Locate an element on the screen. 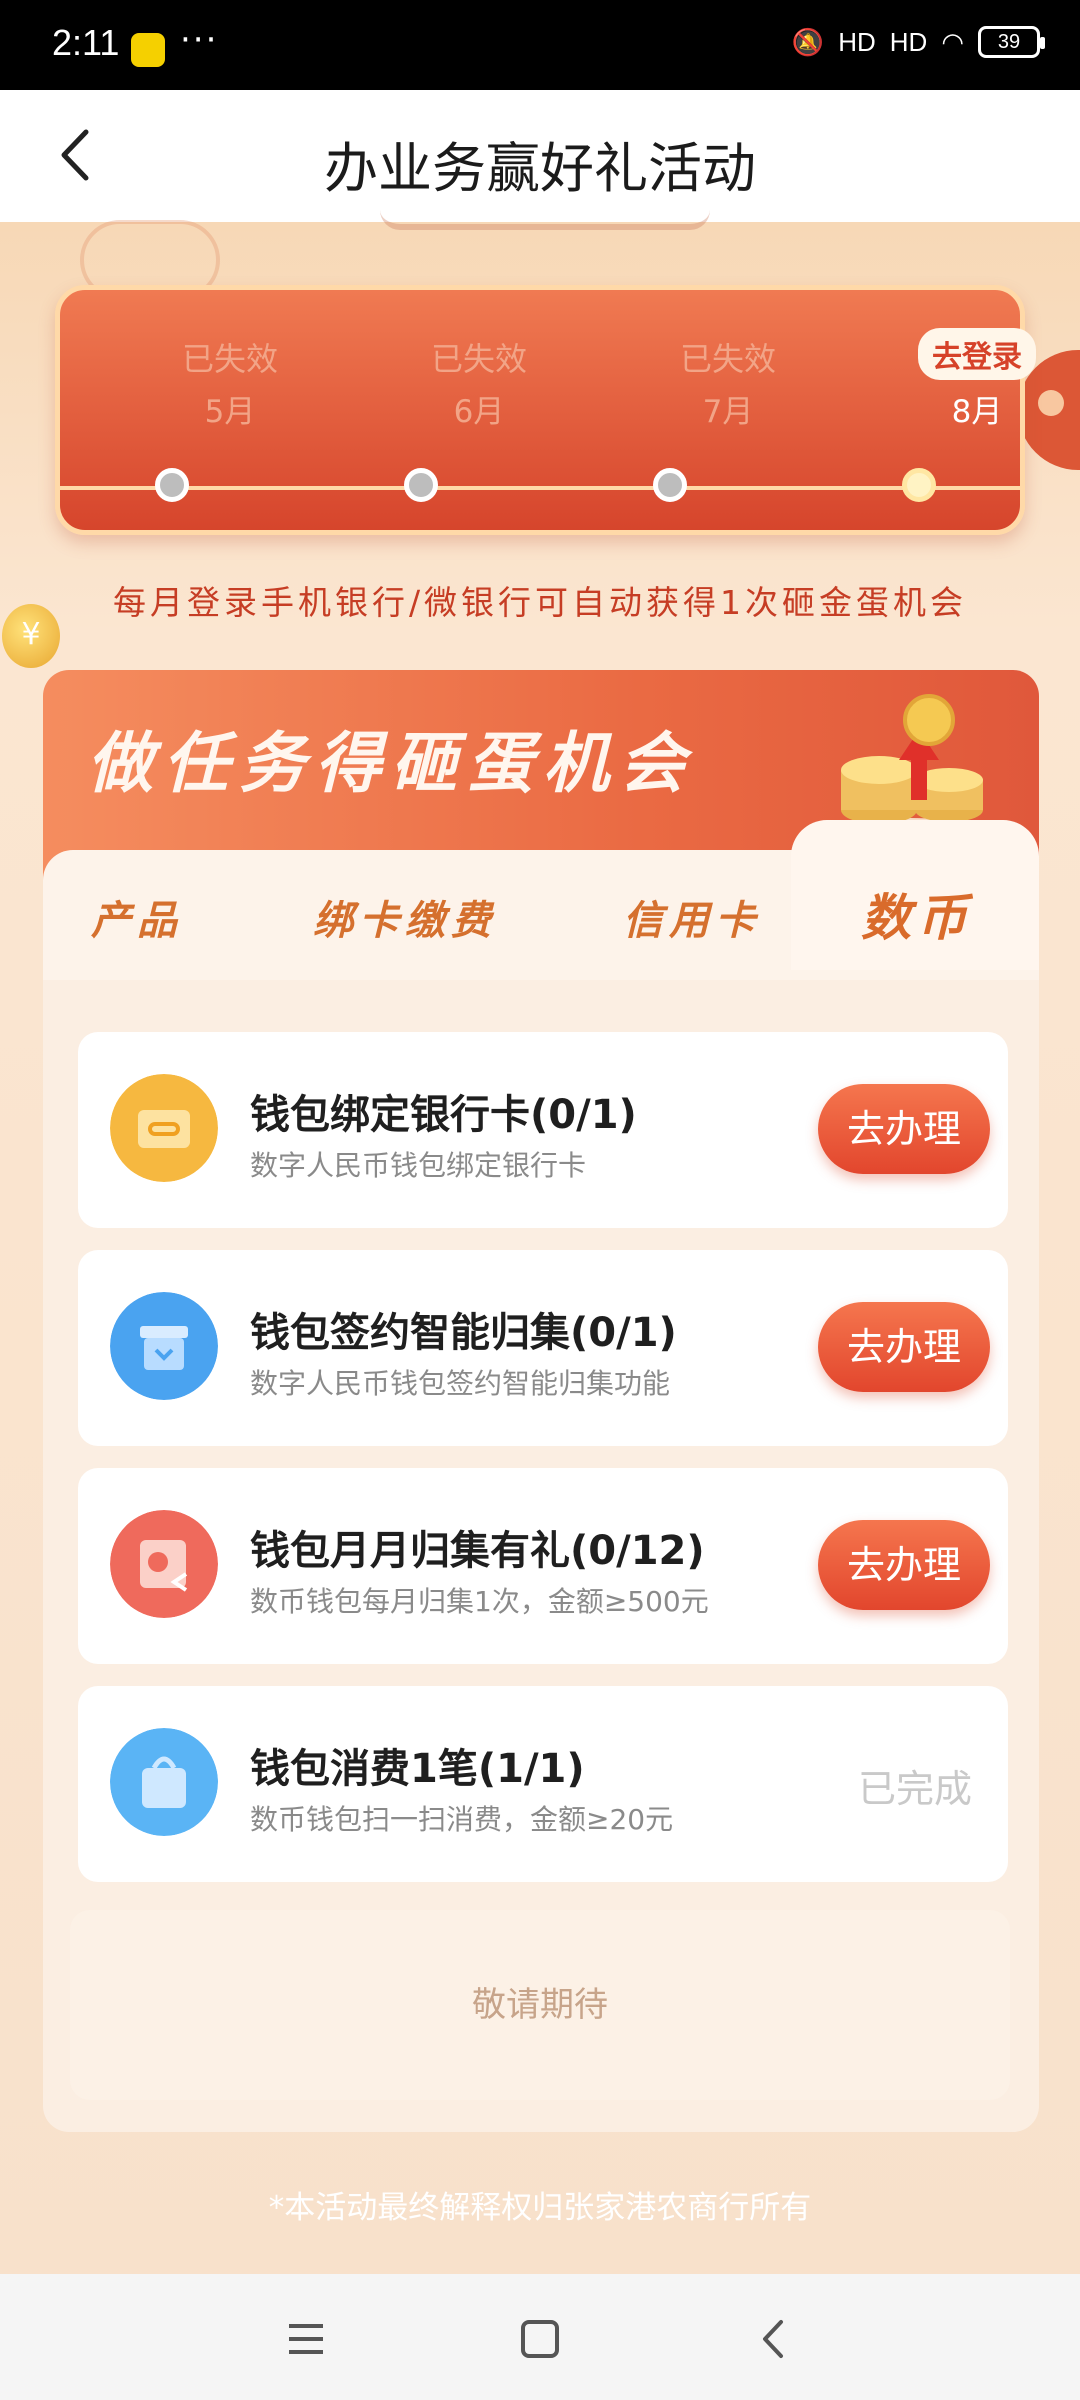 The width and height of the screenshot is (1080, 2400). signal-2-icon: HD is located at coordinates (908, 41).